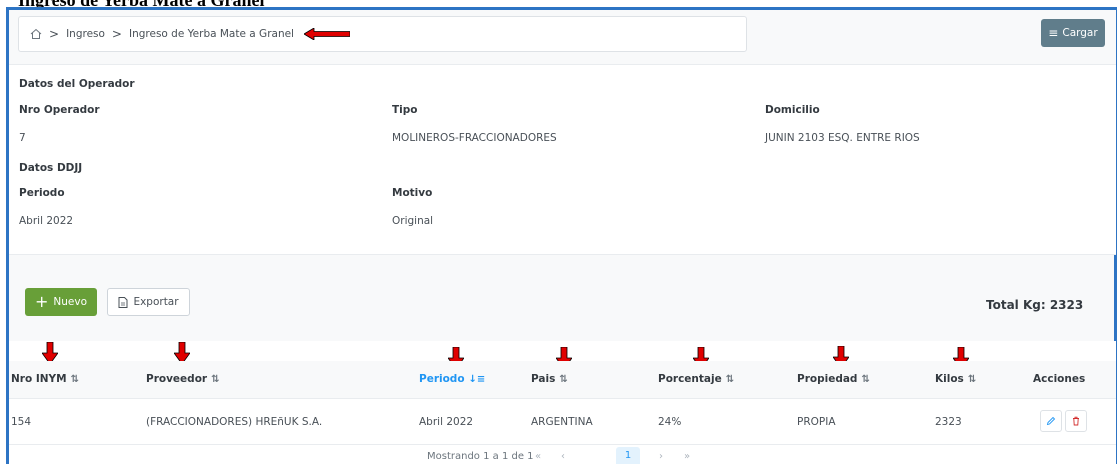 Image resolution: width=1119 pixels, height=464 pixels. I want to click on motivo-value: Original, so click(413, 221).